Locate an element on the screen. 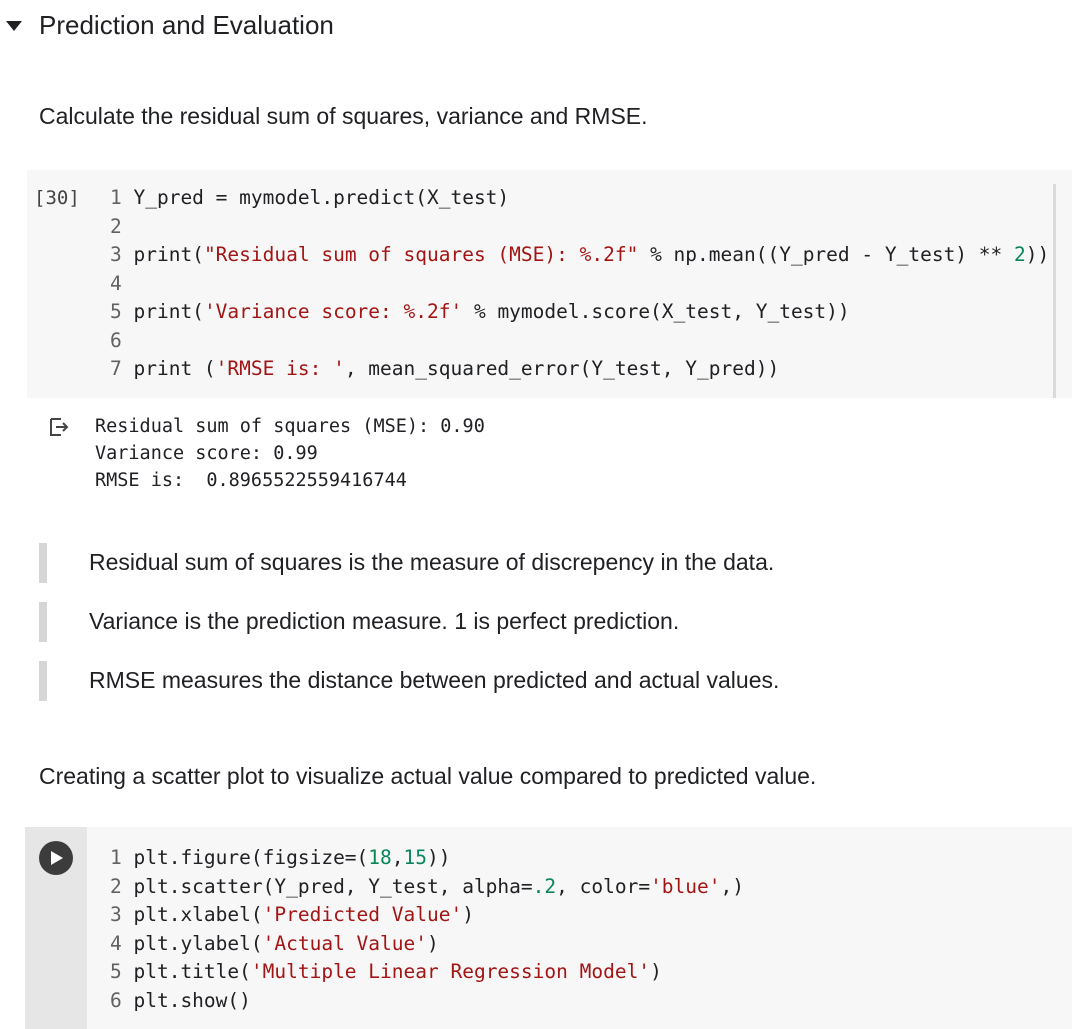  section-title: Prediction and Evaluation is located at coordinates (186, 25).